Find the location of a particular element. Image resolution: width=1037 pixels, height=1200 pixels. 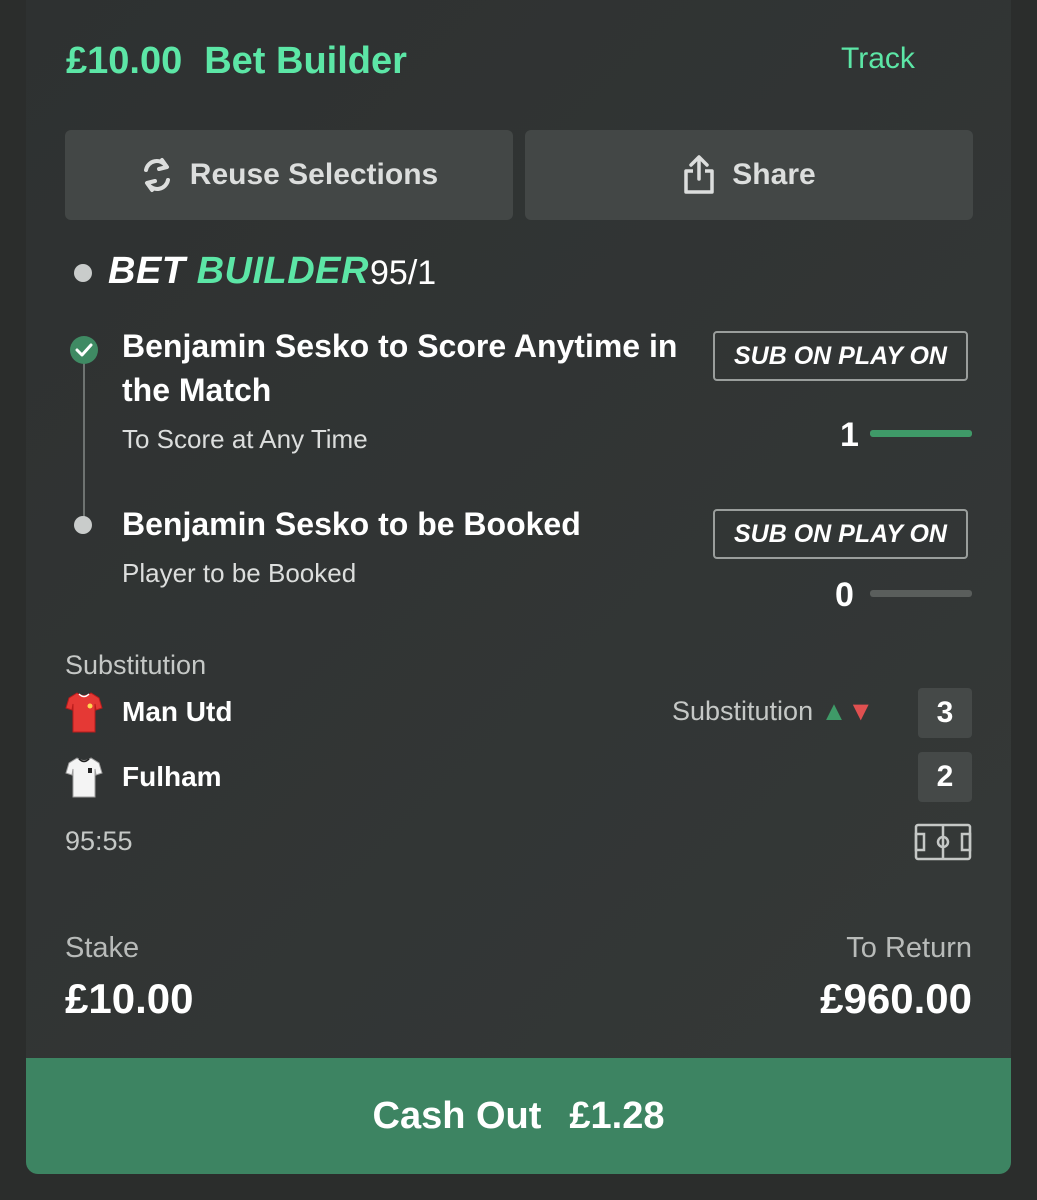

leg-2-title: Benjamin Sesko to be Booked is located at coordinates (351, 524).